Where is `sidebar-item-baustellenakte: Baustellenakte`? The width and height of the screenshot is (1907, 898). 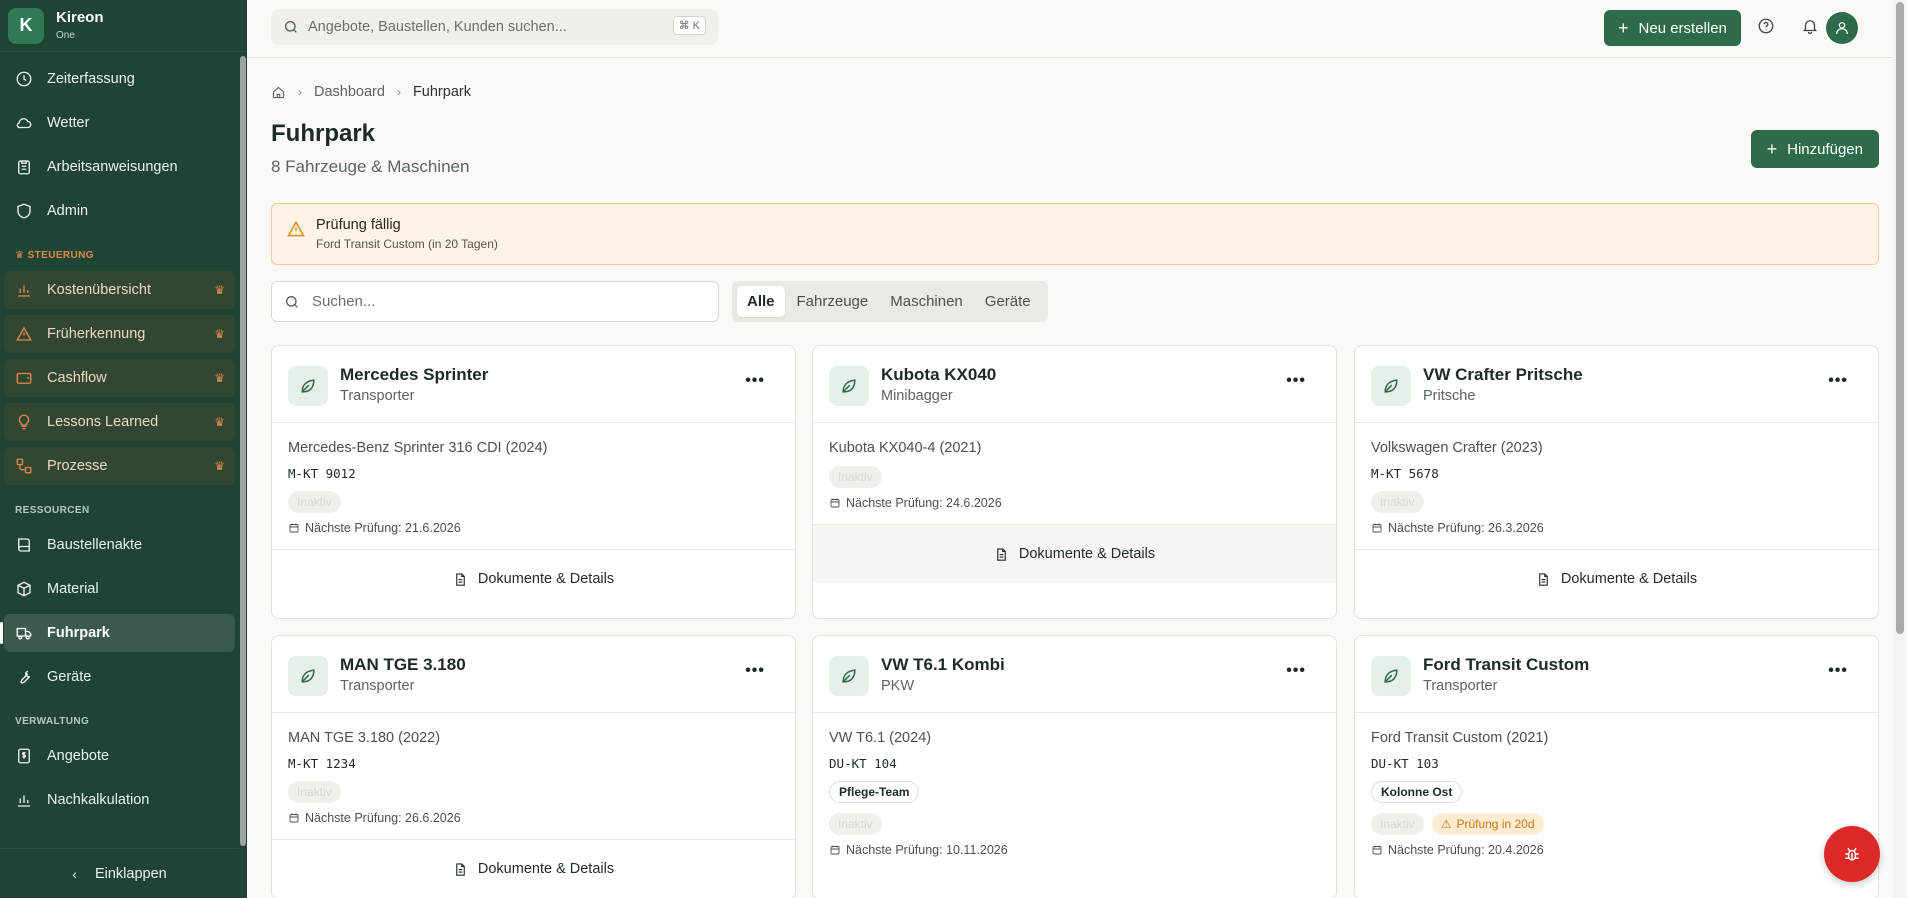 sidebar-item-baustellenakte: Baustellenakte is located at coordinates (119, 545).